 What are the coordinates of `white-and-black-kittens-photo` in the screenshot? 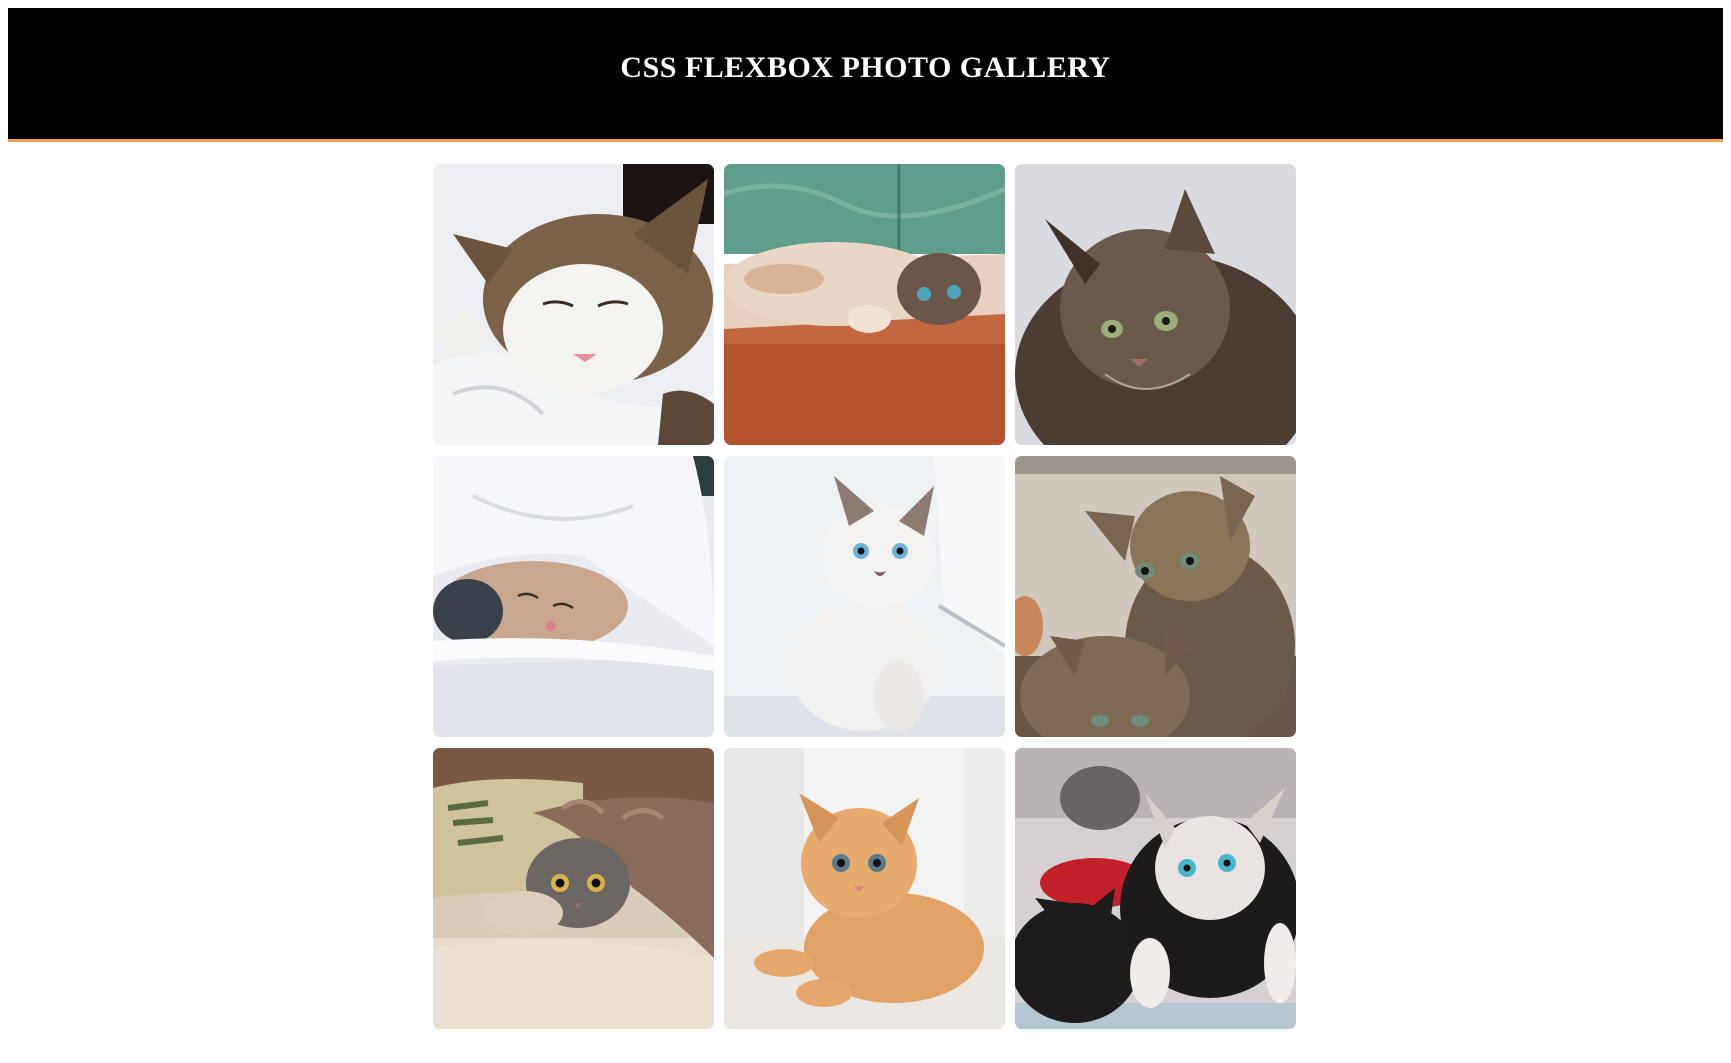 It's located at (1155, 888).